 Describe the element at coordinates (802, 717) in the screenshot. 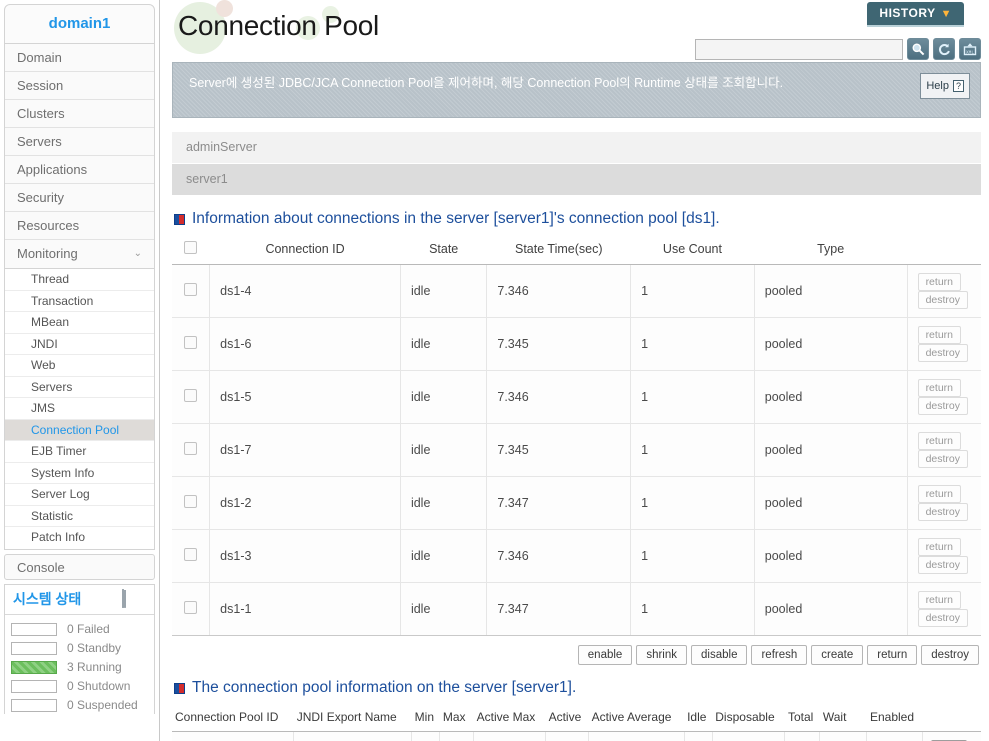

I see `column-header: Total` at that location.